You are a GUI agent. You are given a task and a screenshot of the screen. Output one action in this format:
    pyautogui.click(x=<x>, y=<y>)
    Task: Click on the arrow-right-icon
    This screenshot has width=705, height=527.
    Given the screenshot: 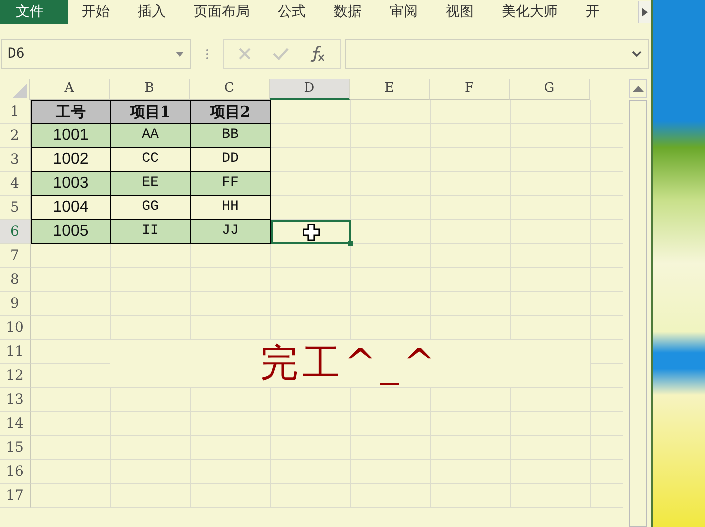 What is the action you would take?
    pyautogui.click(x=645, y=12)
    